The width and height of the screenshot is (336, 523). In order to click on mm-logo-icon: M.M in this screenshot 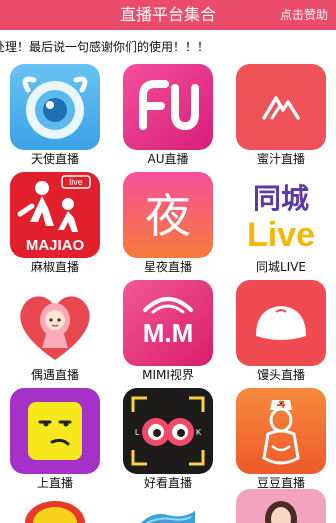, I will do `click(168, 323)`.